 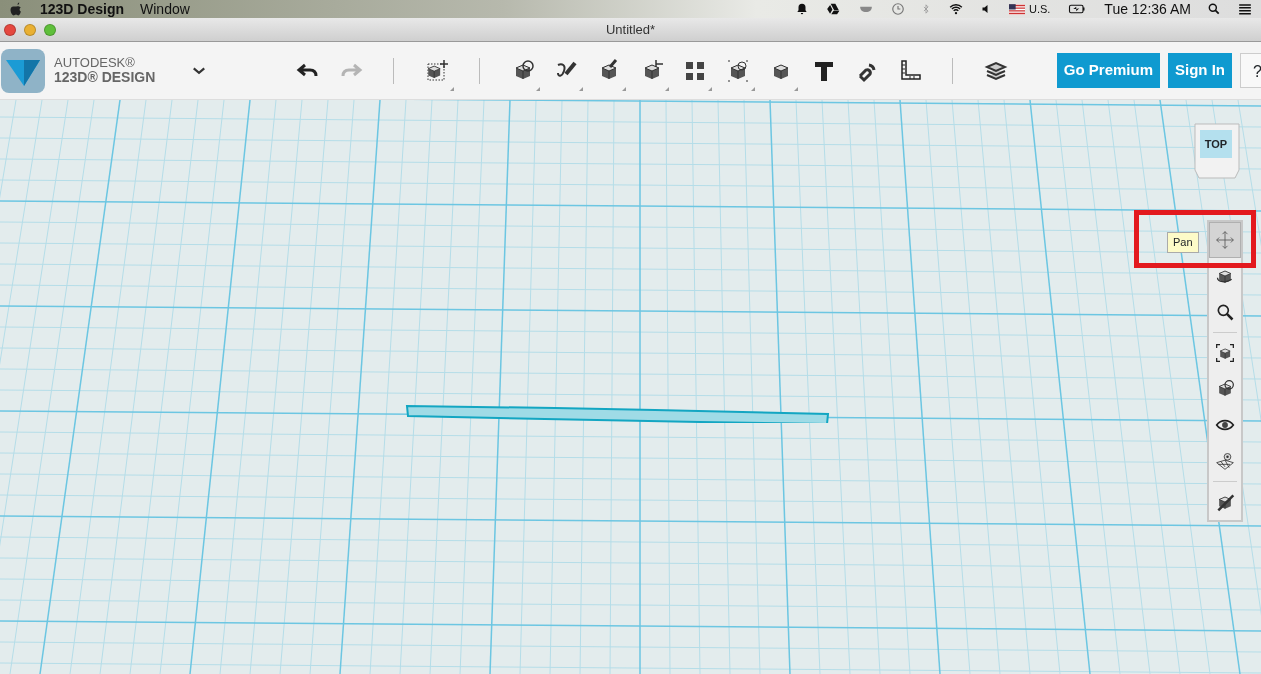 What do you see at coordinates (1225, 353) in the screenshot?
I see `fit-view-icon` at bounding box center [1225, 353].